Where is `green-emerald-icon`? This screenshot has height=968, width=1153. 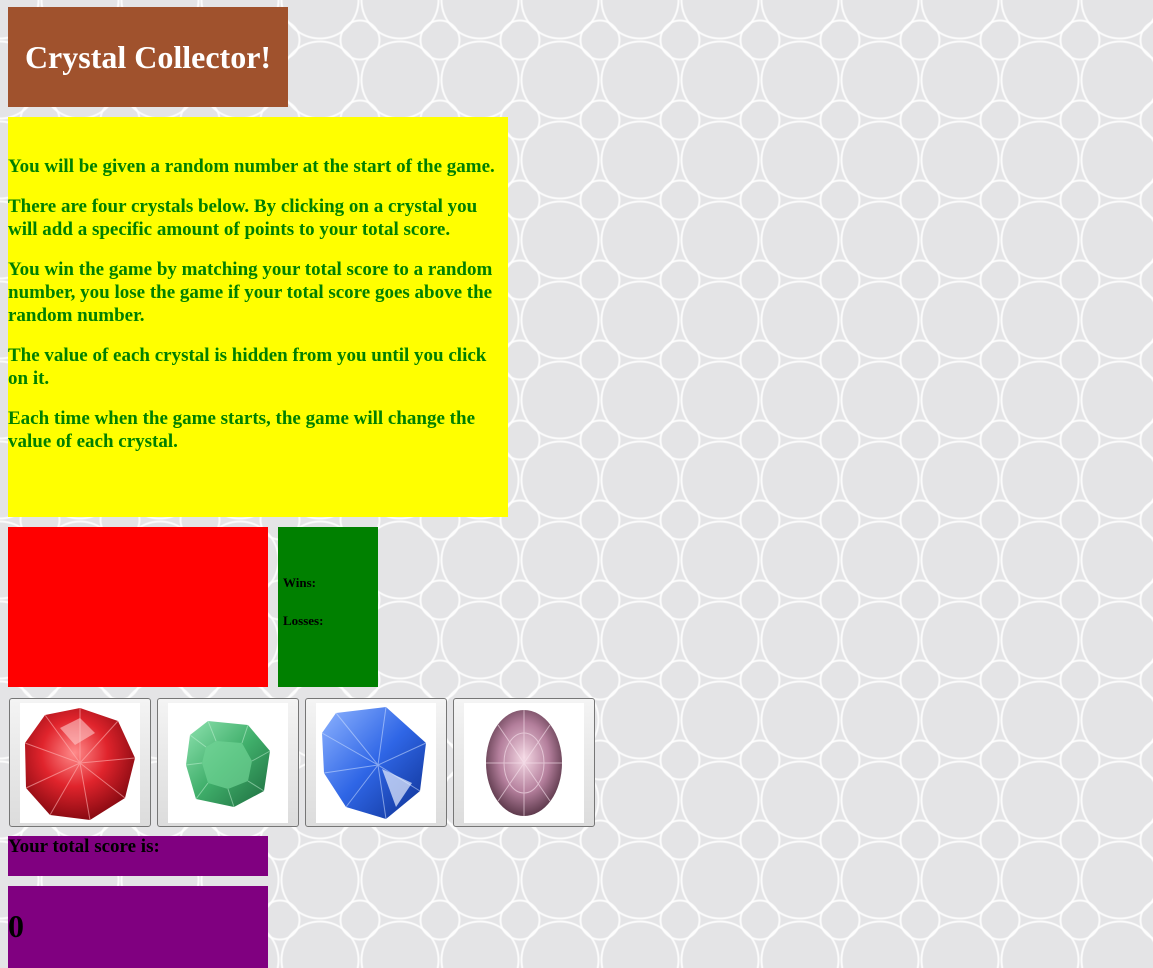
green-emerald-icon is located at coordinates (228, 762).